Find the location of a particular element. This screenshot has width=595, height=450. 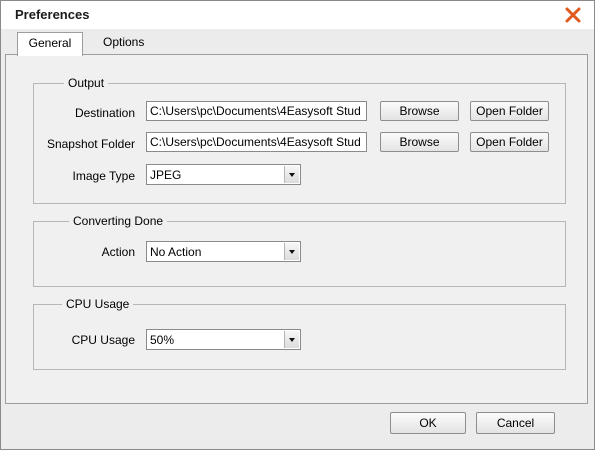

window-title: Preferences is located at coordinates (52, 14).